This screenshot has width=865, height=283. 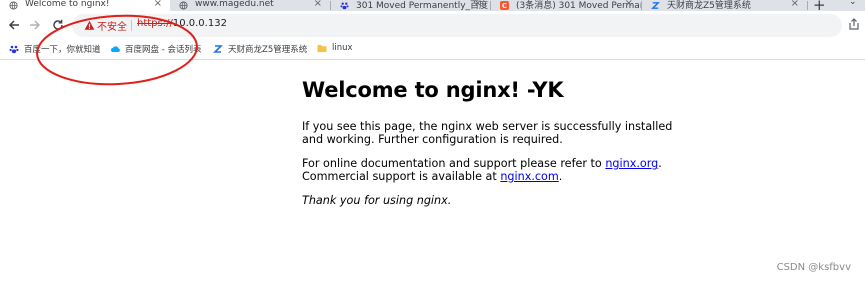 I want to click on arrow-left-icon, so click(x=13, y=25).